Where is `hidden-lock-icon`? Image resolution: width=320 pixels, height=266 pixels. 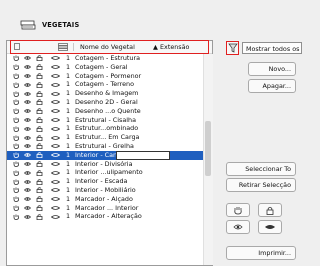 hidden-lock-icon is located at coordinates (17, 46).